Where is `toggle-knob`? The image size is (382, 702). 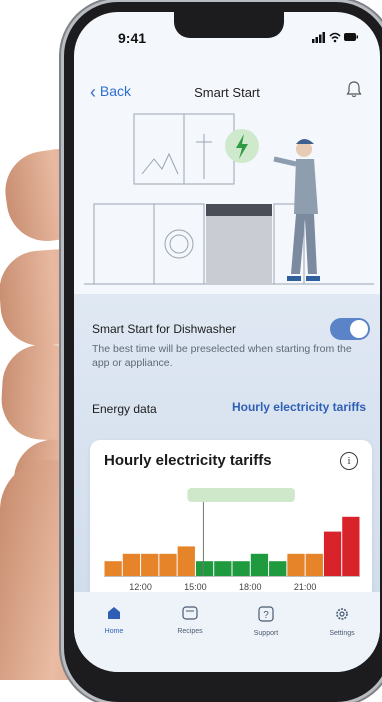 toggle-knob is located at coordinates (359, 329).